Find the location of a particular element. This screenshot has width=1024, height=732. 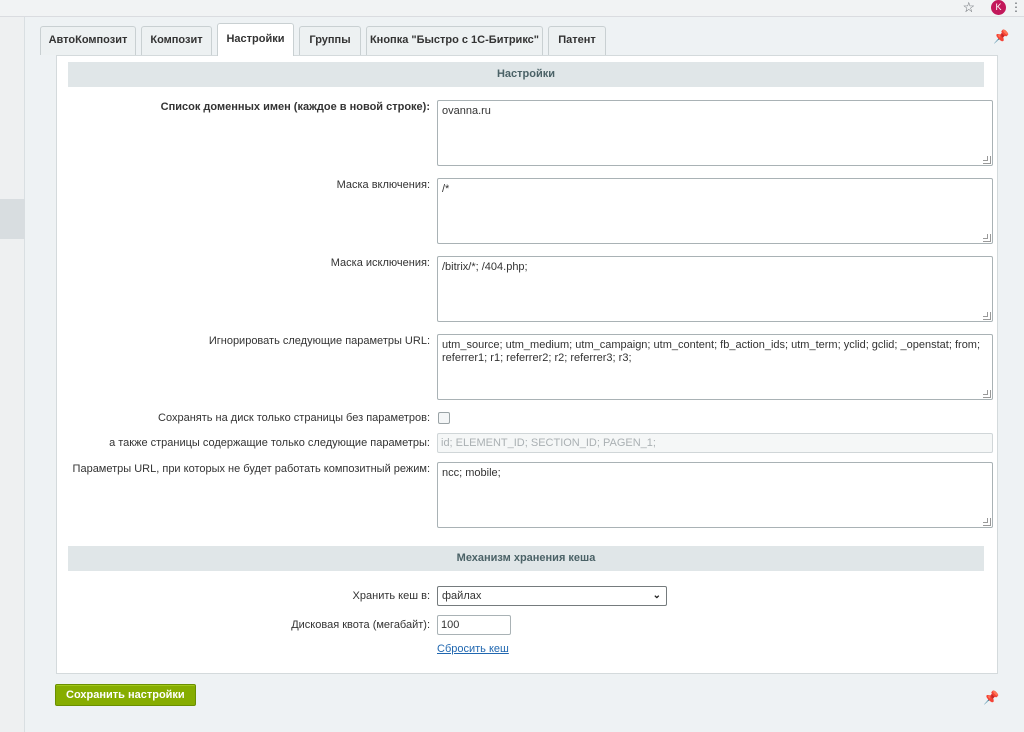

left-sidebar is located at coordinates (12, 374).